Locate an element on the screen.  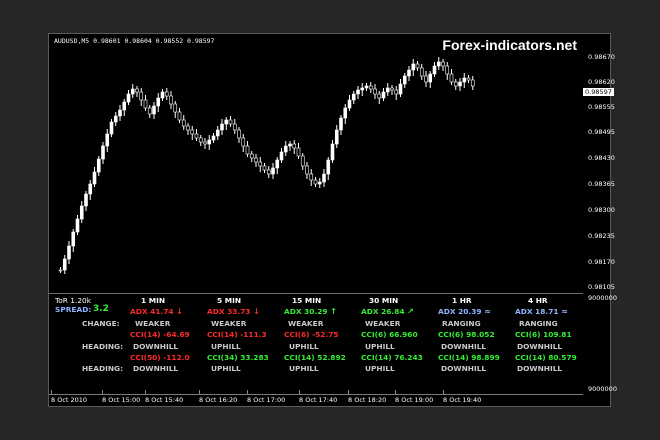
cci-long: CCI(34) 33.283 is located at coordinates (238, 357).